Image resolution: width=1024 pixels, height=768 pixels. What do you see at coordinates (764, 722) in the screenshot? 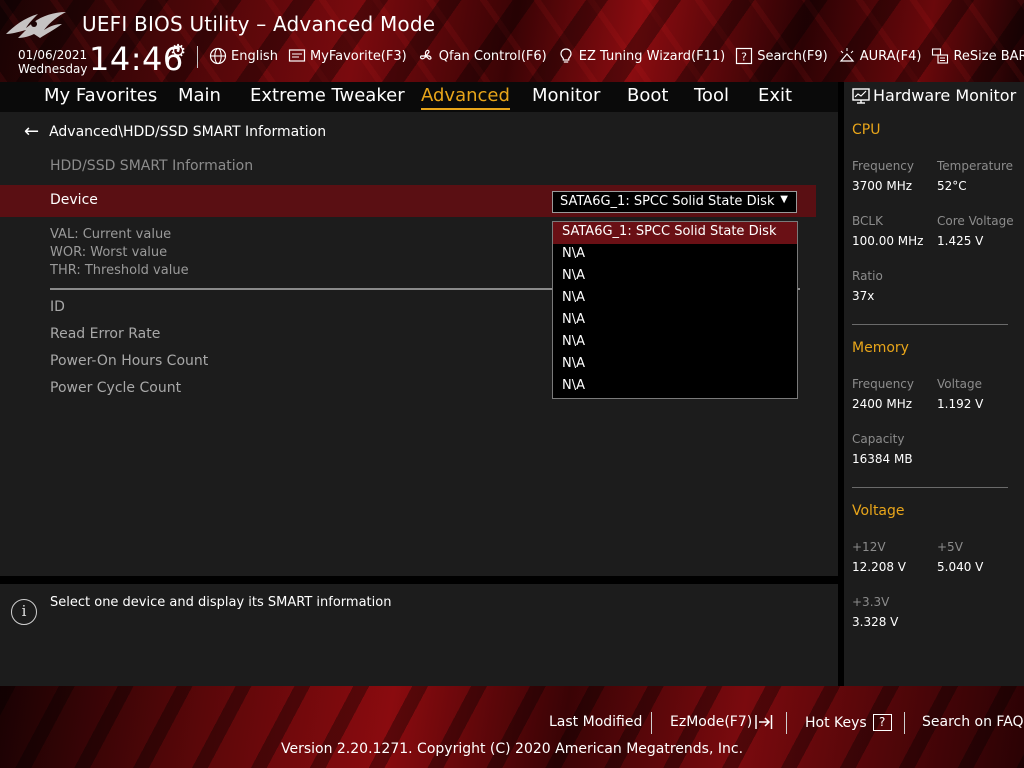
I see `exit-arrow-icon` at bounding box center [764, 722].